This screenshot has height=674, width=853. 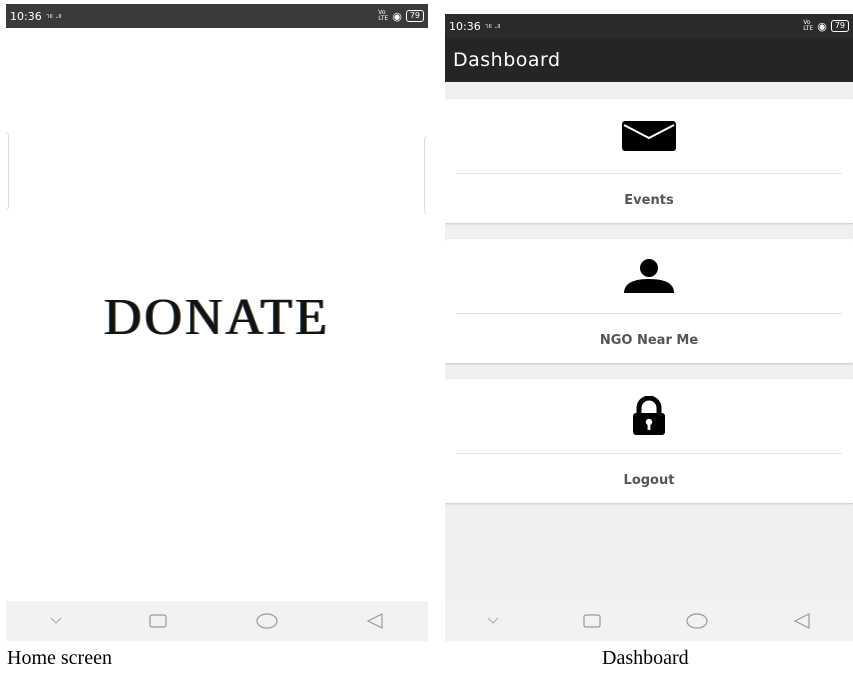 What do you see at coordinates (649, 441) in the screenshot?
I see `logout-card: Logout` at bounding box center [649, 441].